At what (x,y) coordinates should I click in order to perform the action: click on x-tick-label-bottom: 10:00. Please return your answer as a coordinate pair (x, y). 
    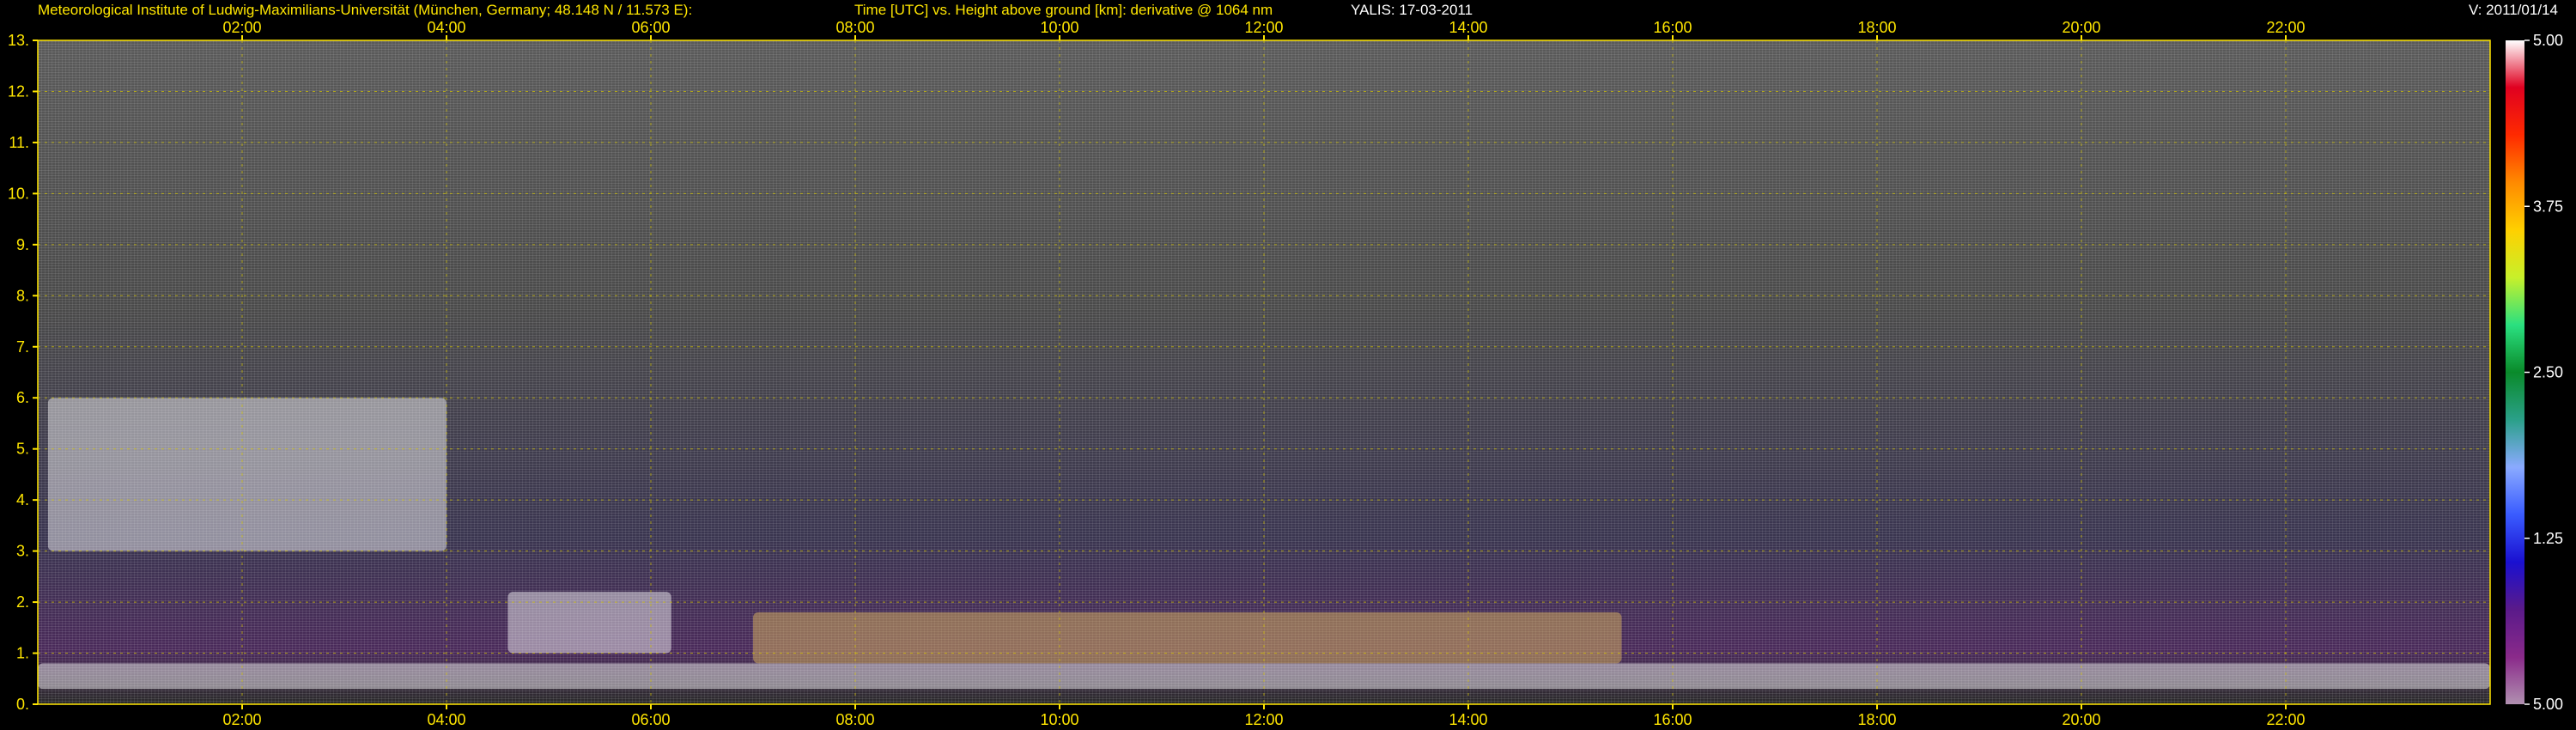
    Looking at the image, I should click on (1059, 719).